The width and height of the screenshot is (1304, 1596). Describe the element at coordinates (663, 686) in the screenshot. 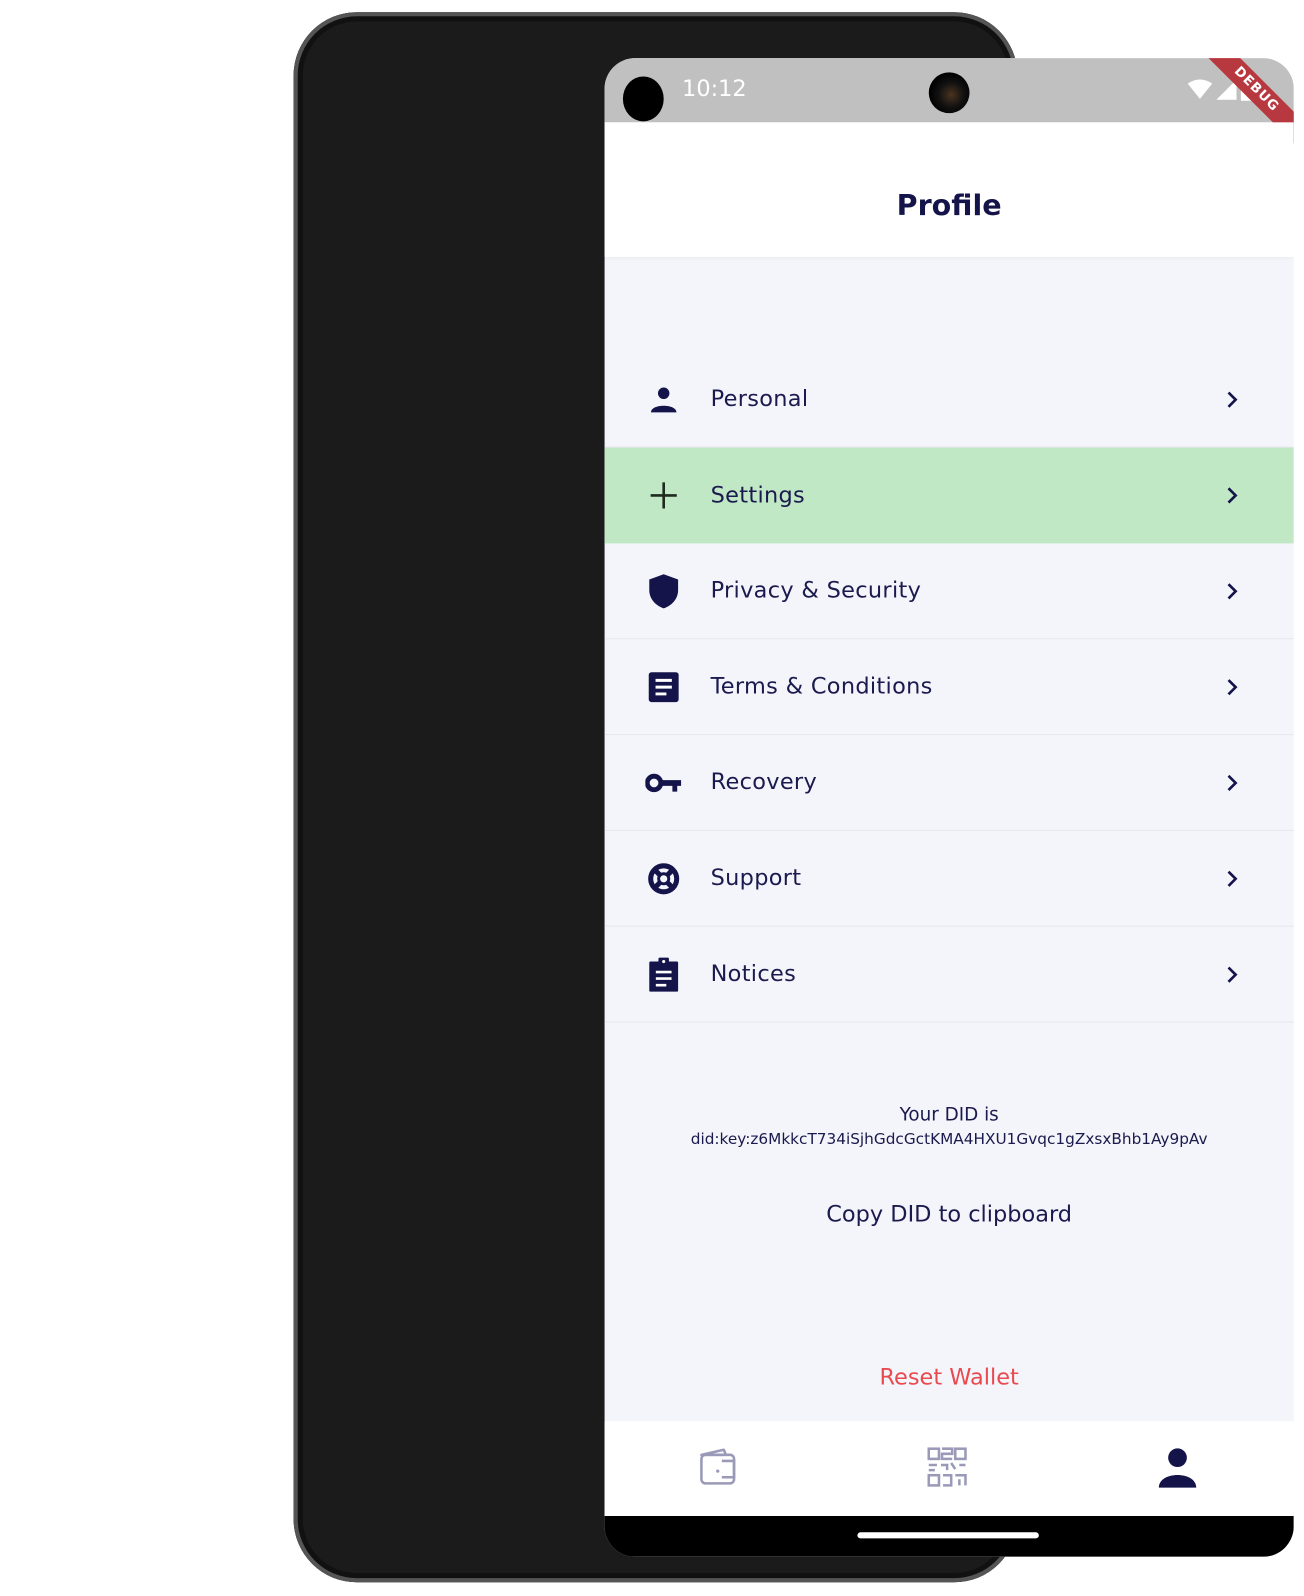

I see `document-icon` at that location.